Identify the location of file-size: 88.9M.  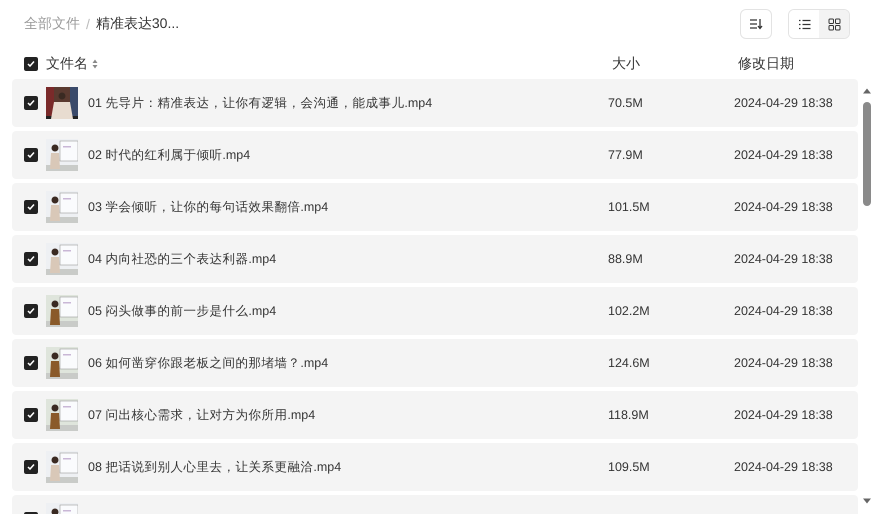
(625, 259).